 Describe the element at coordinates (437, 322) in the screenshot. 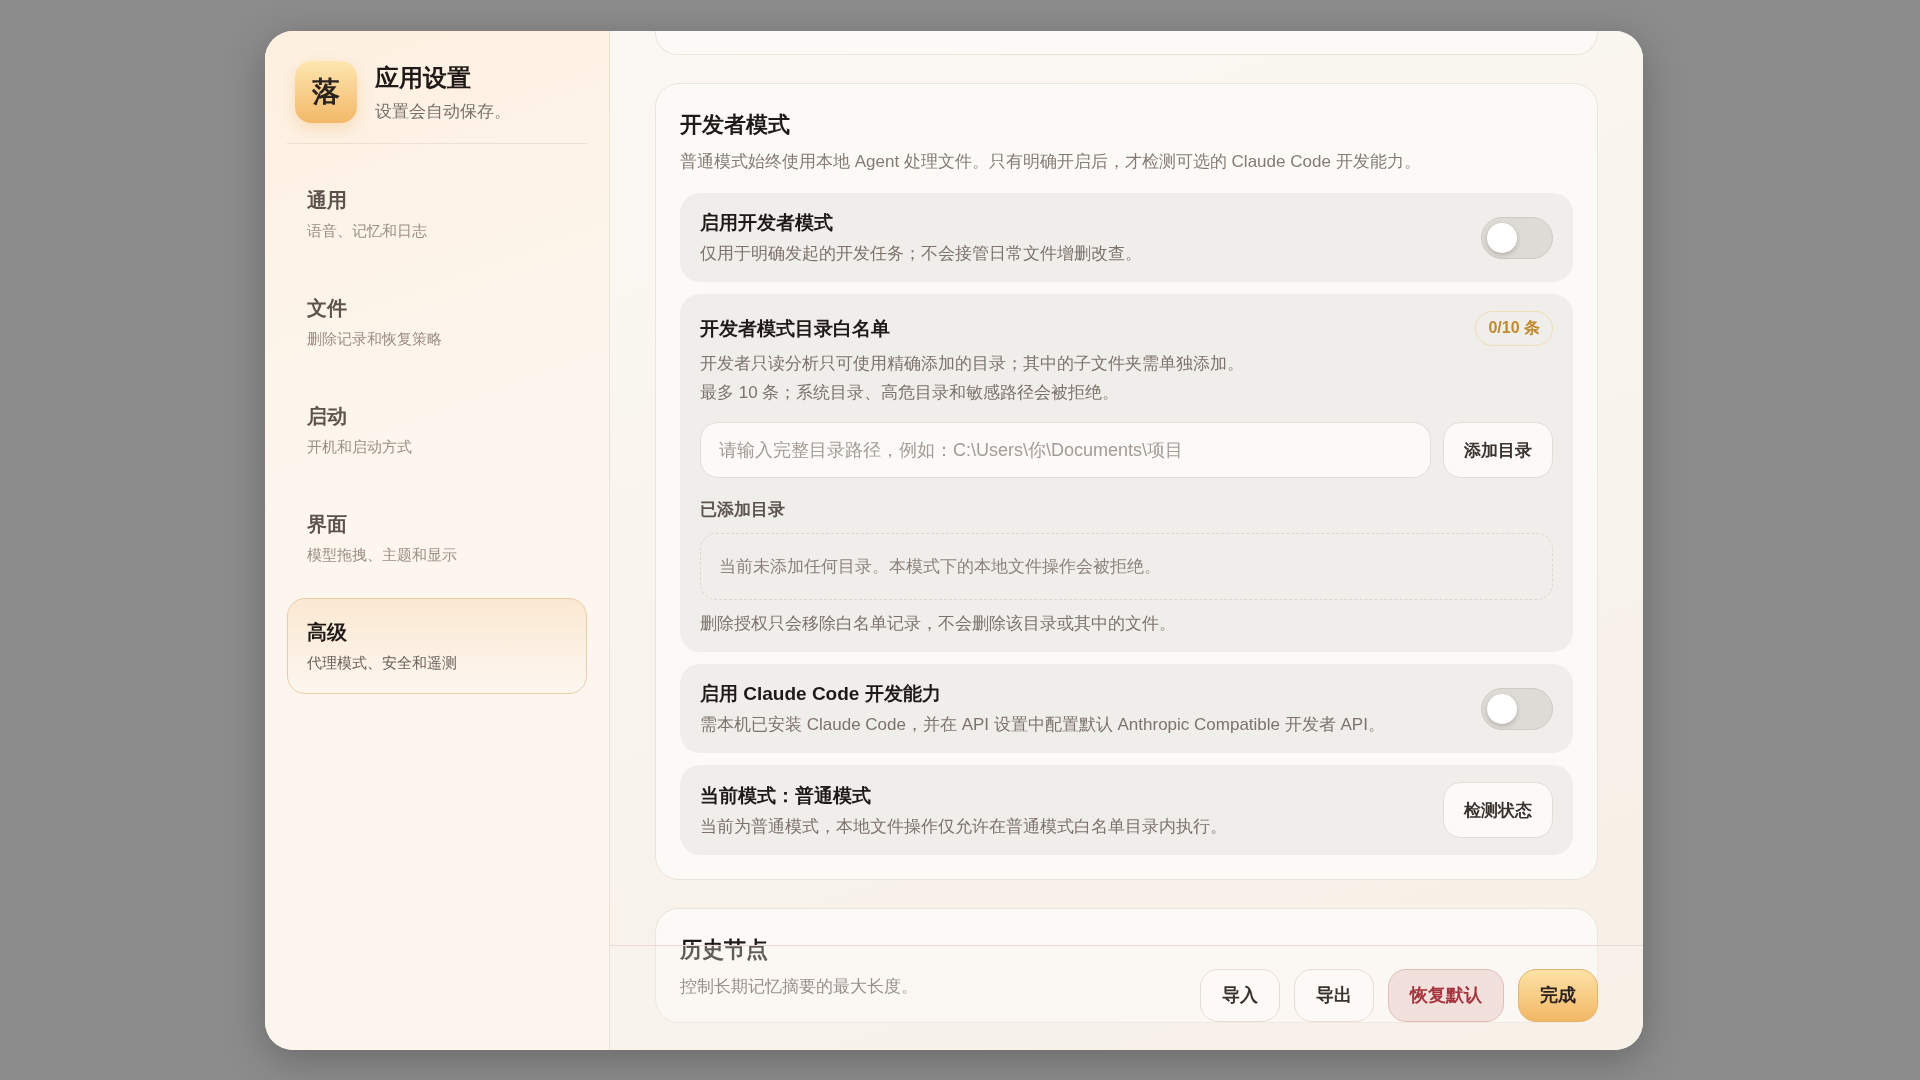

I see `sidebar-item: 文件 删除记录和恢复策略` at that location.